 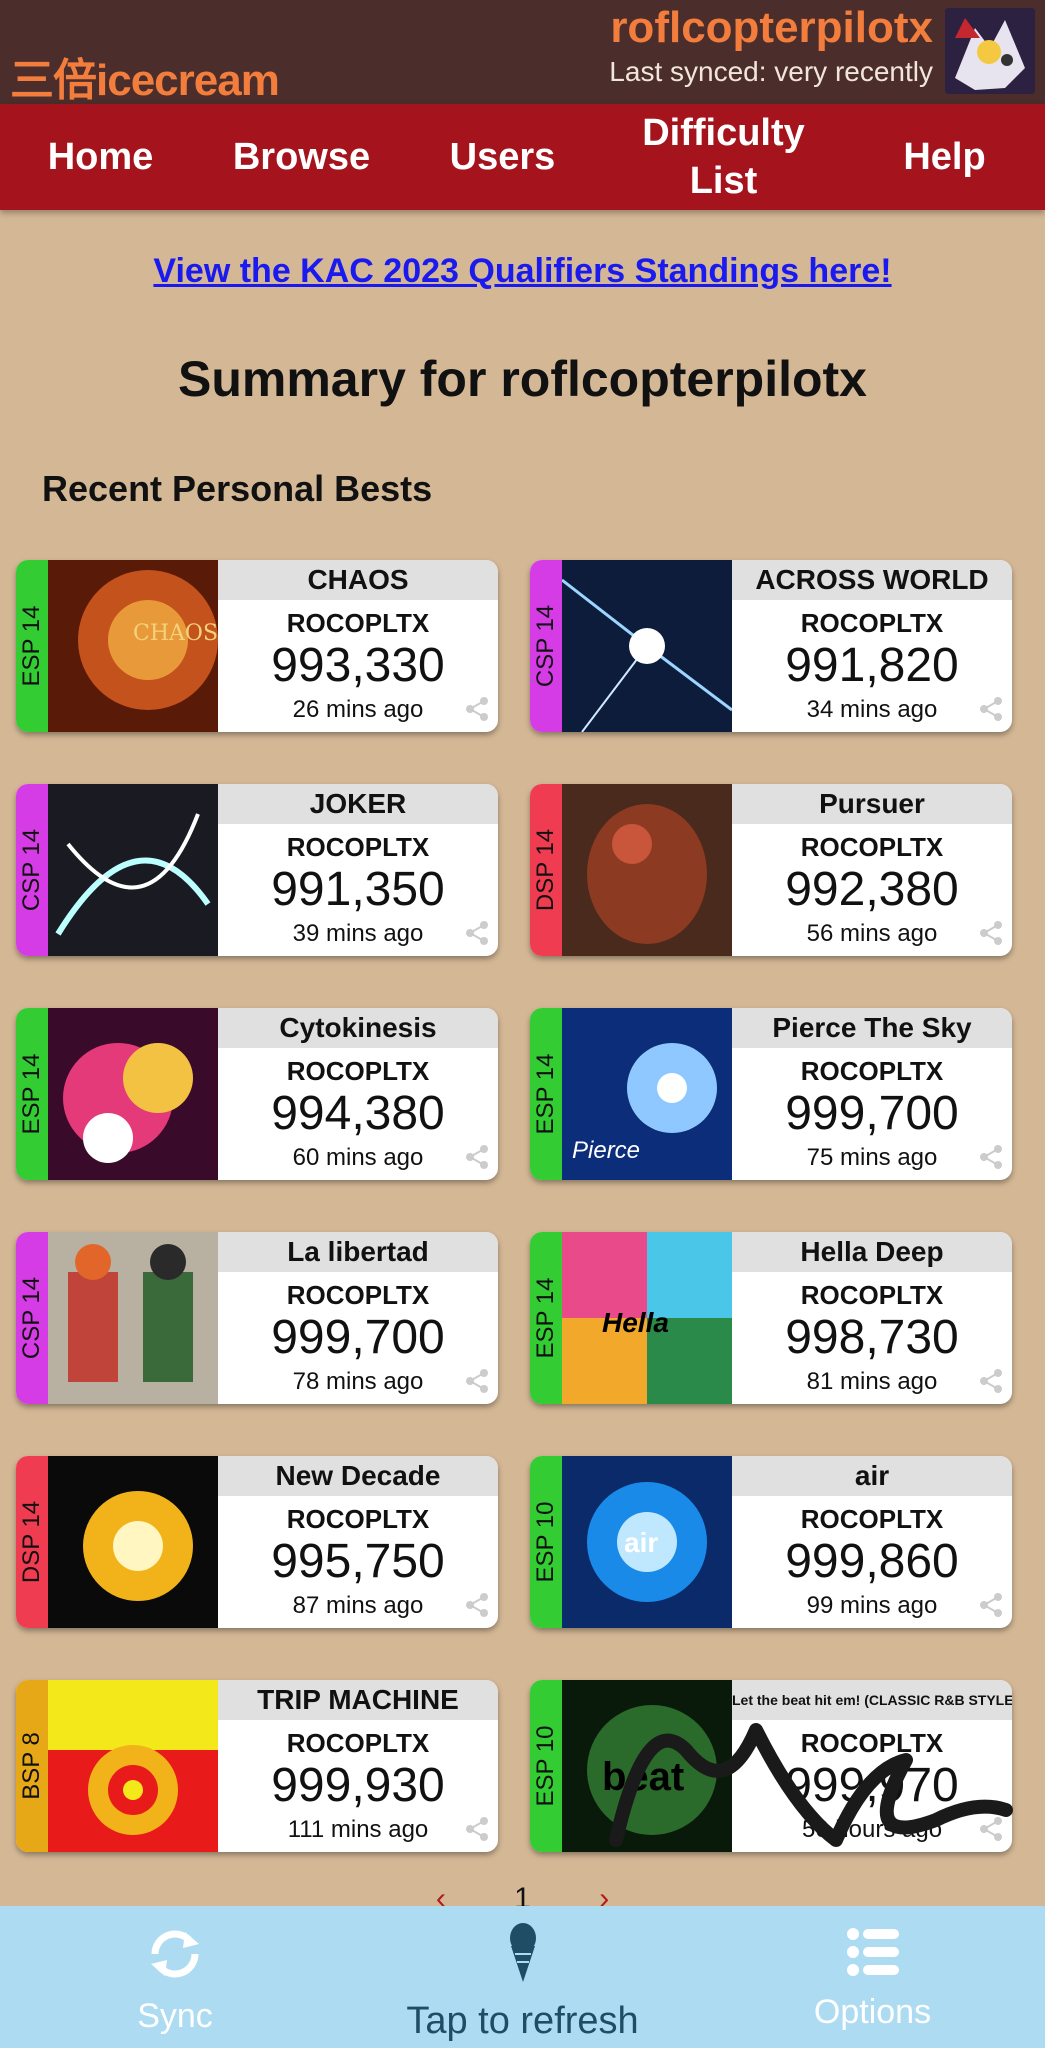 What do you see at coordinates (358, 804) in the screenshot?
I see `song-title: JOKER` at bounding box center [358, 804].